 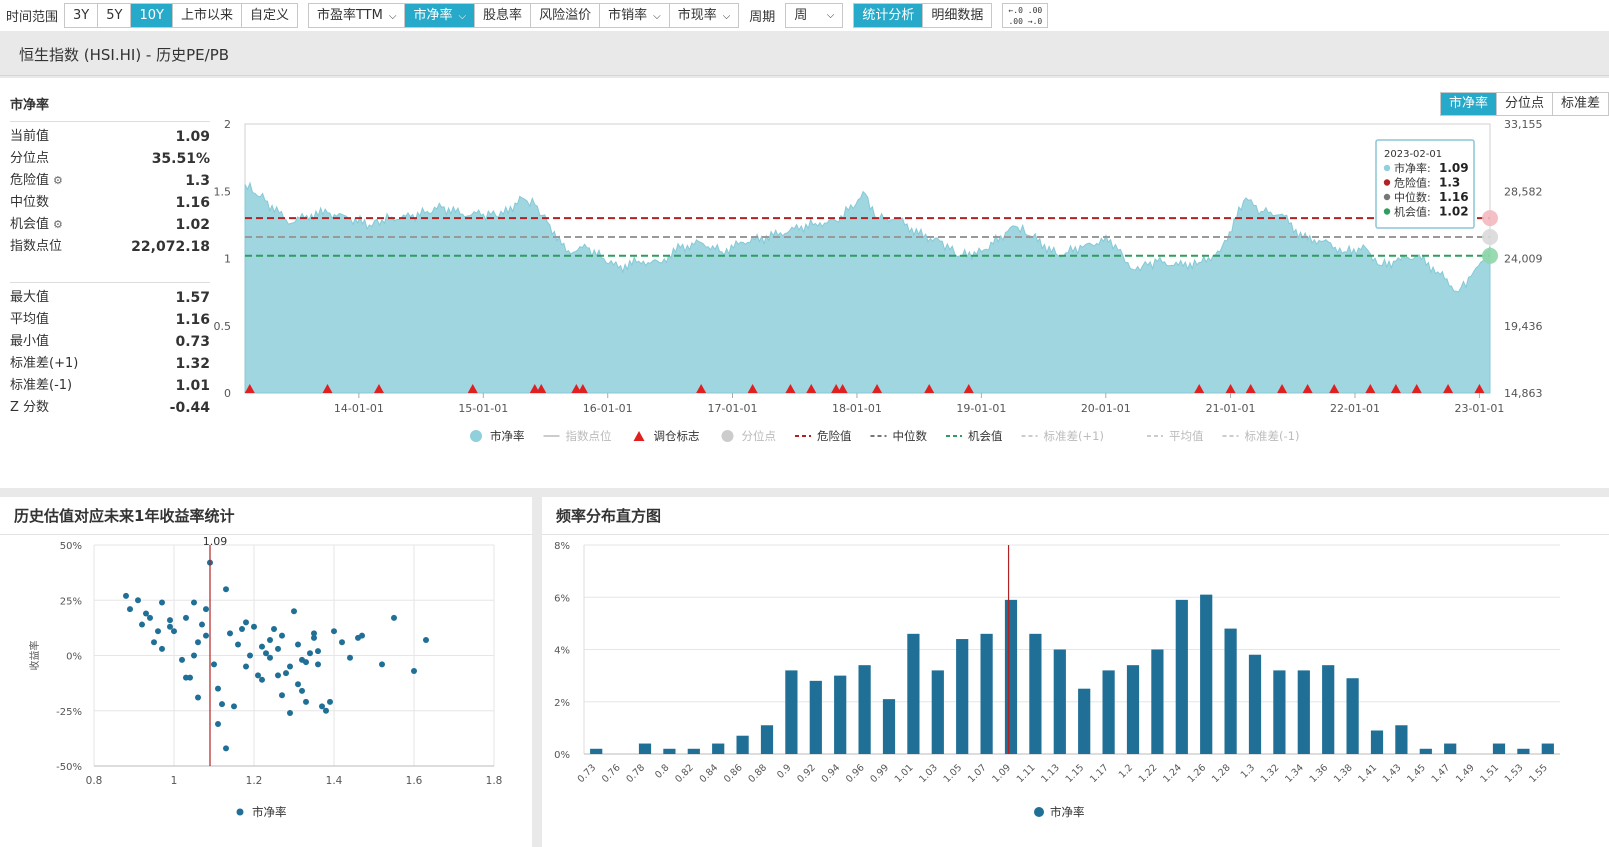 I want to click on metric-dividend-button: 股息率, so click(x=503, y=15).